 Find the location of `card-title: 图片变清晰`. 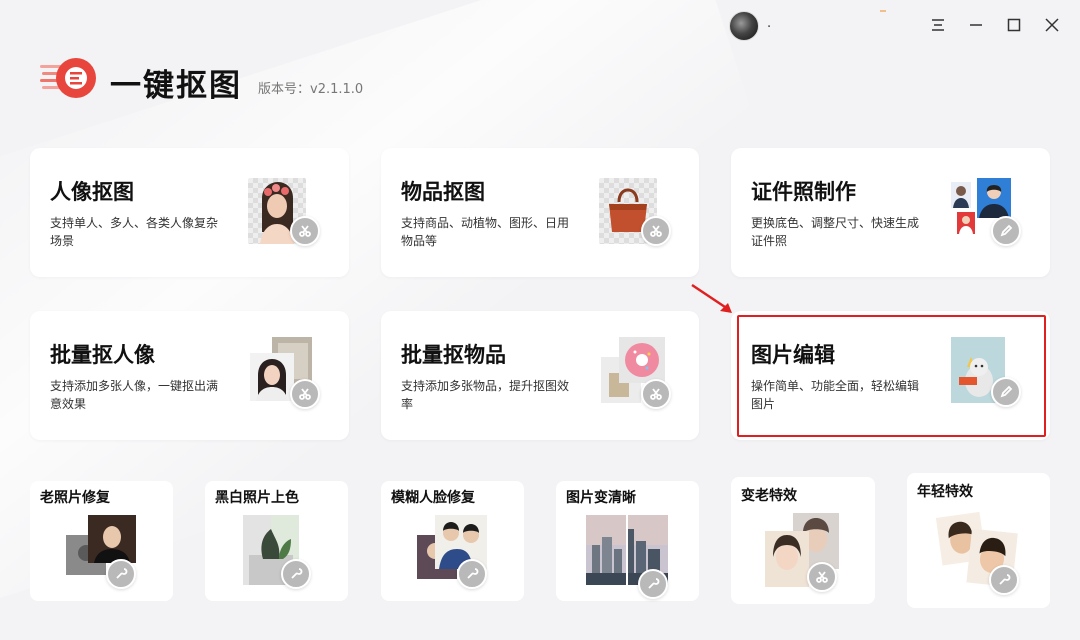

card-title: 图片变清晰 is located at coordinates (601, 498).